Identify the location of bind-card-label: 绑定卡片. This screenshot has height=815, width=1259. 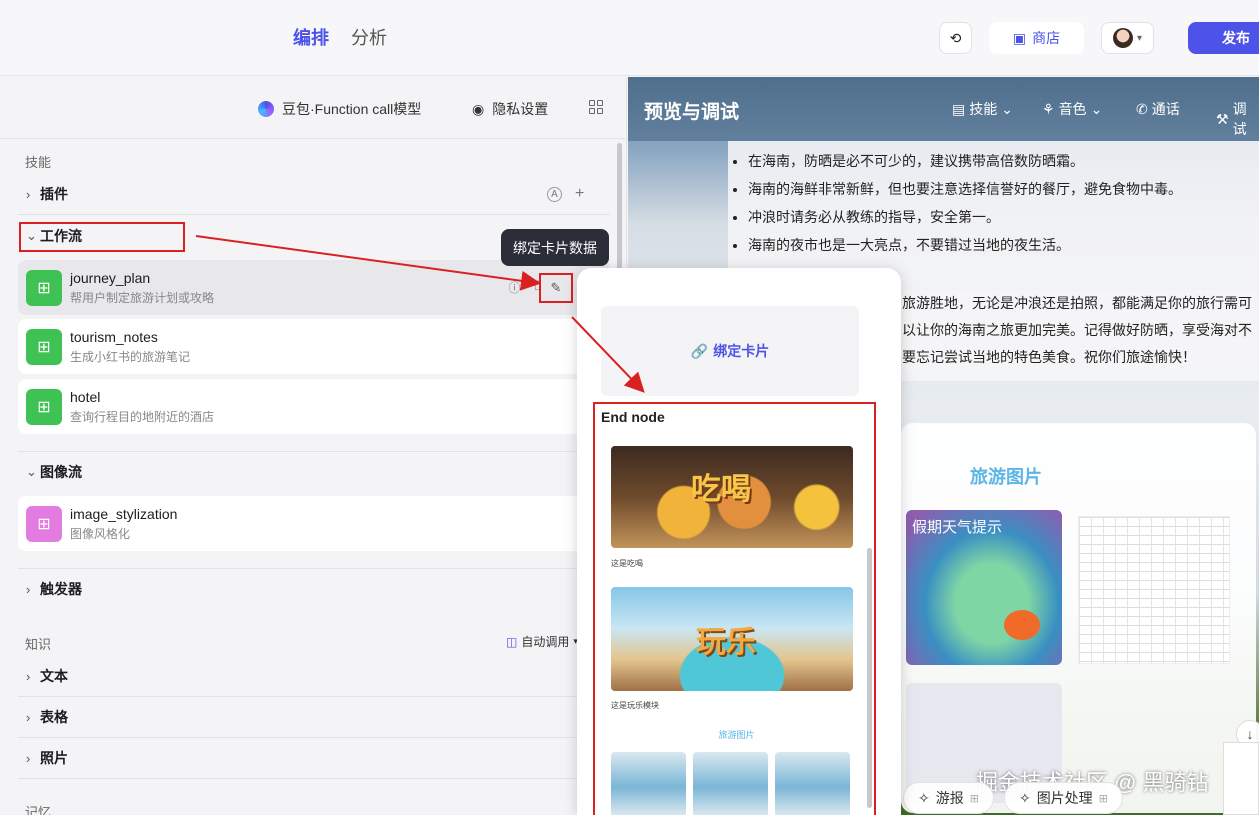
(741, 351).